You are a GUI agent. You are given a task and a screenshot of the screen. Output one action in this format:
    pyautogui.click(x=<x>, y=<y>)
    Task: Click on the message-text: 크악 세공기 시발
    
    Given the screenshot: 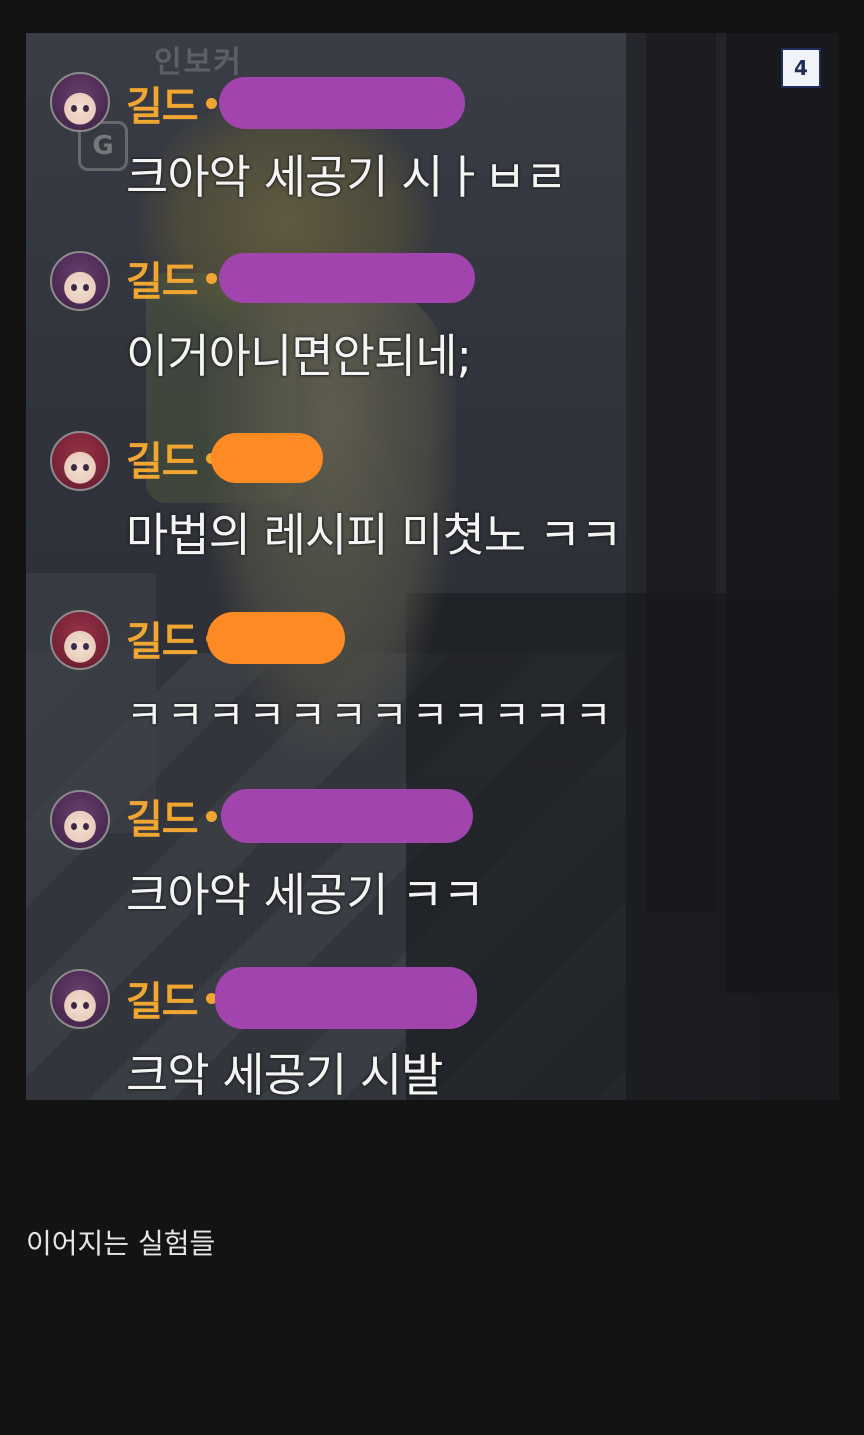 What is the action you would take?
    pyautogui.click(x=284, y=1074)
    